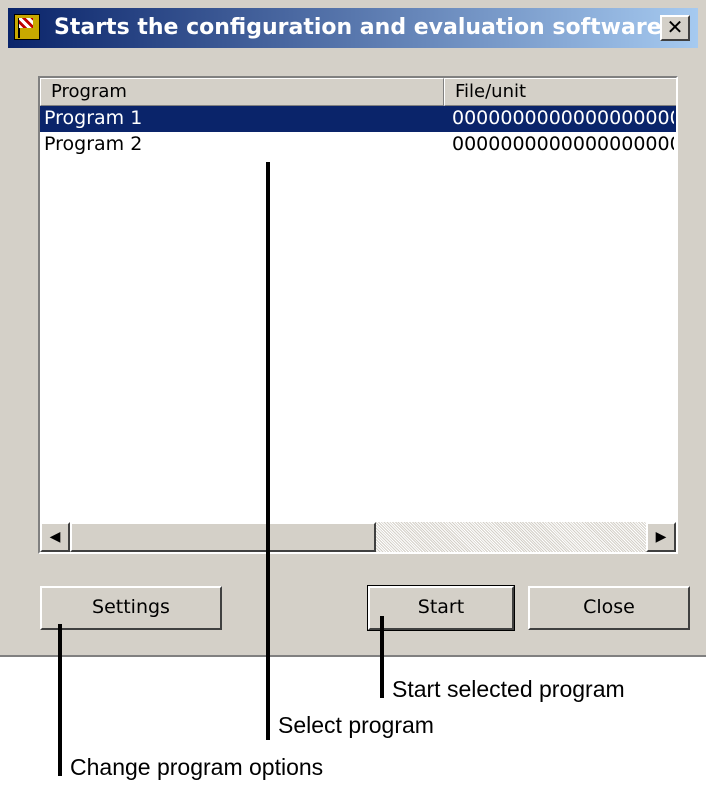 Image resolution: width=706 pixels, height=785 pixels. I want to click on callout-line-settings, so click(60, 700).